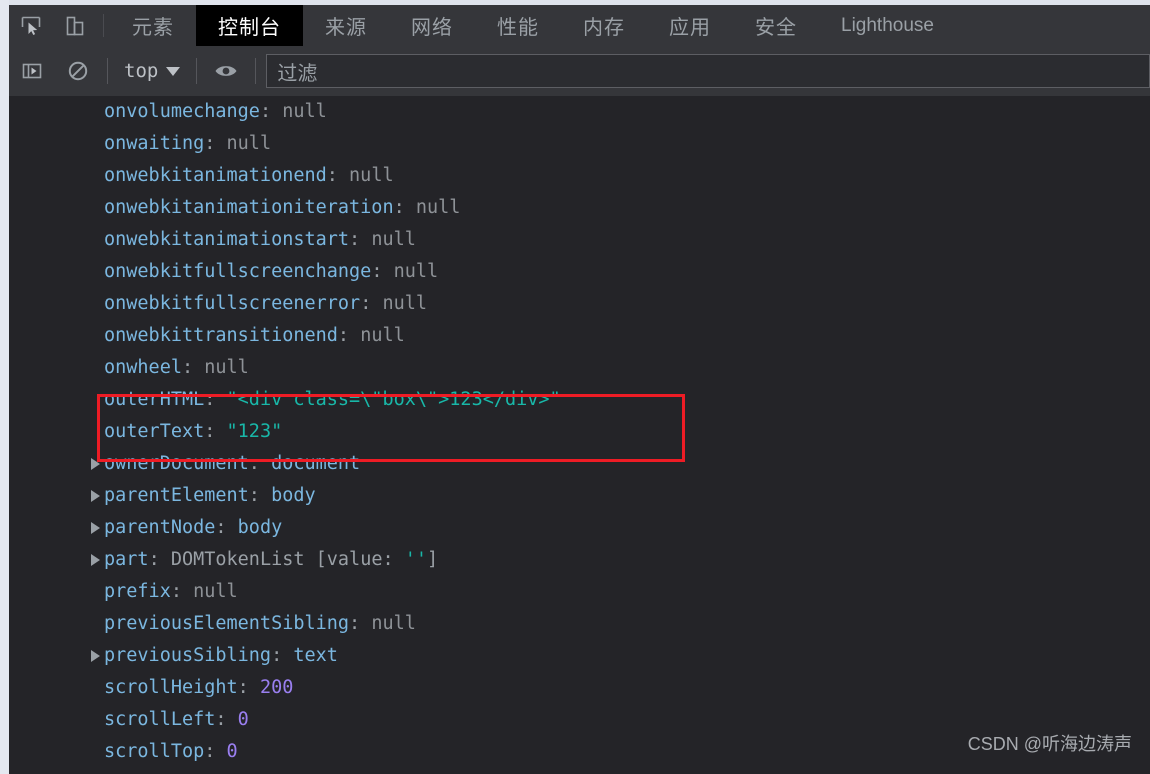  Describe the element at coordinates (276, 687) in the screenshot. I see `property-value: 200` at that location.